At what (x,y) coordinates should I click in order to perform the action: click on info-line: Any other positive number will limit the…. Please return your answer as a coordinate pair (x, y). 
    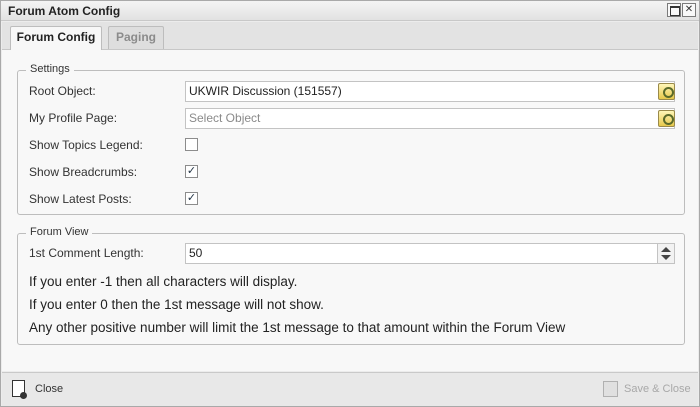
    Looking at the image, I should click on (297, 327).